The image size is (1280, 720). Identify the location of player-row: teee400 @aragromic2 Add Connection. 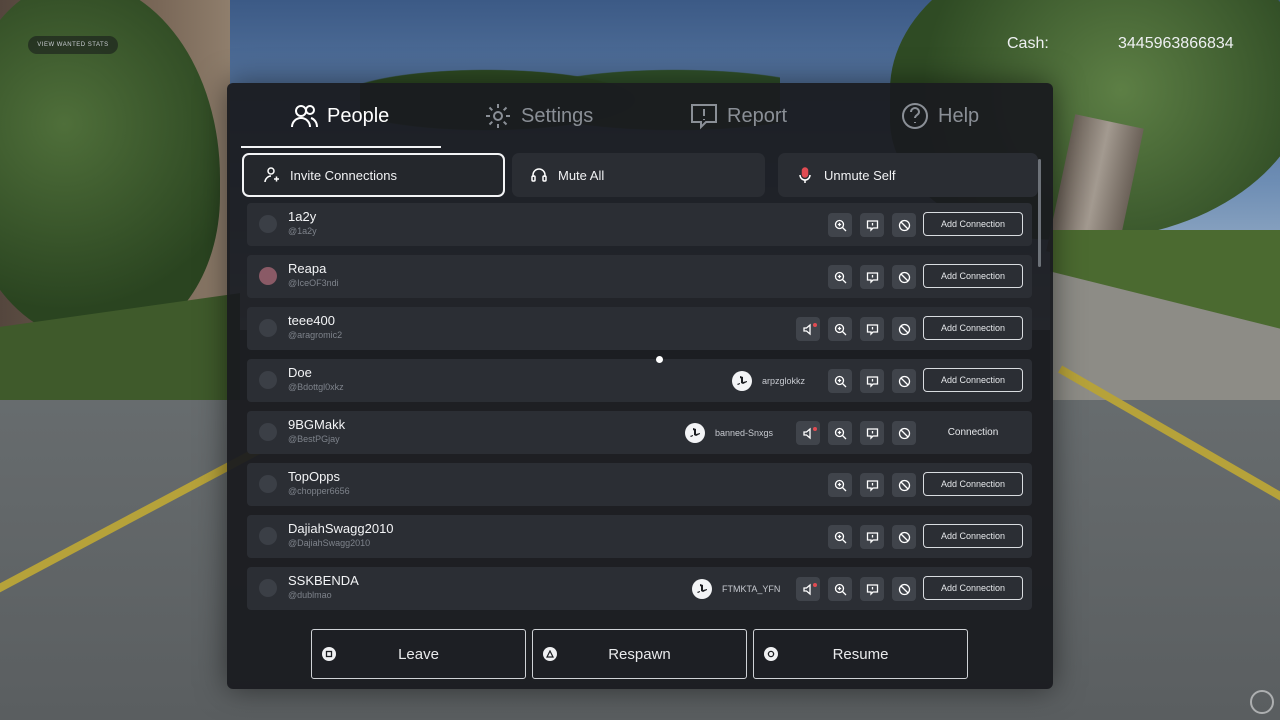
(639, 328).